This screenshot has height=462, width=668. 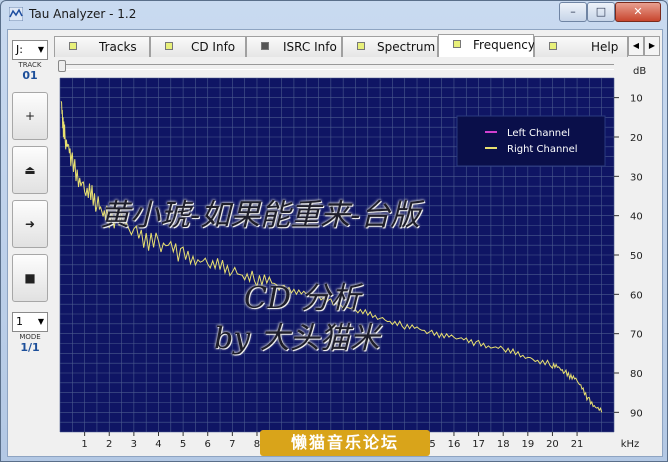 What do you see at coordinates (542, 149) in the screenshot?
I see `legend-right-label: Right Channel` at bounding box center [542, 149].